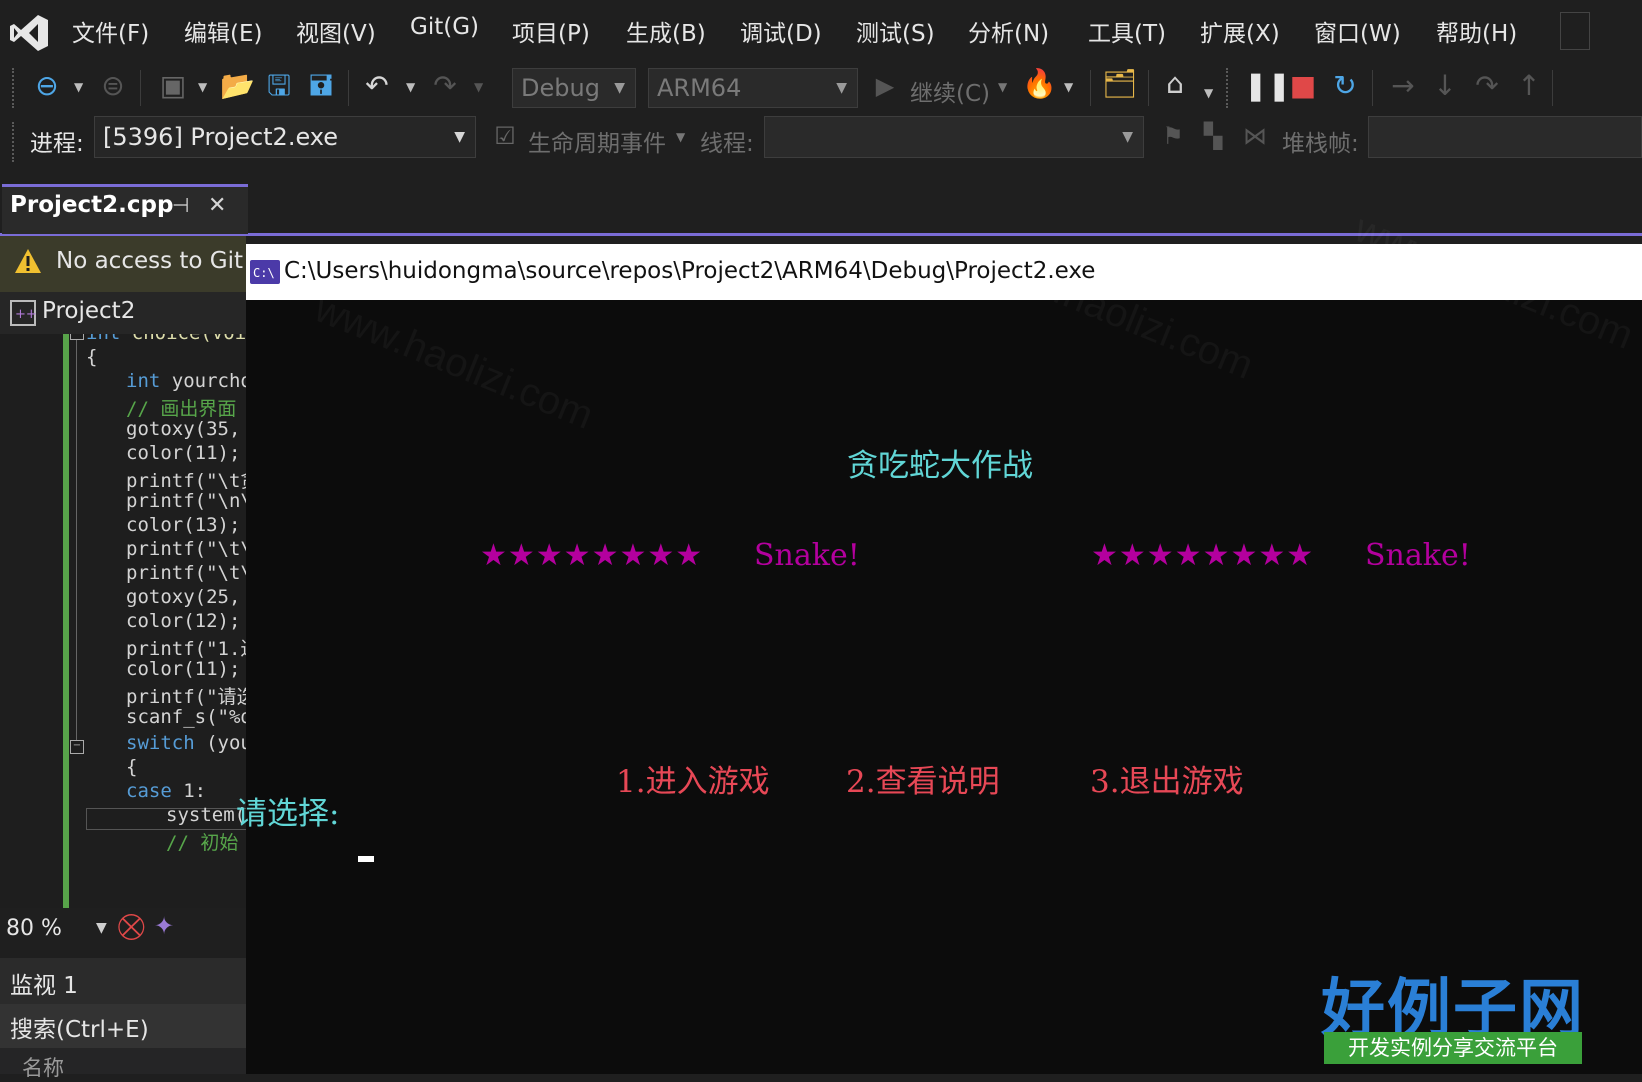  Describe the element at coordinates (186, 573) in the screenshot. I see `code-line: printf("\t\` at that location.